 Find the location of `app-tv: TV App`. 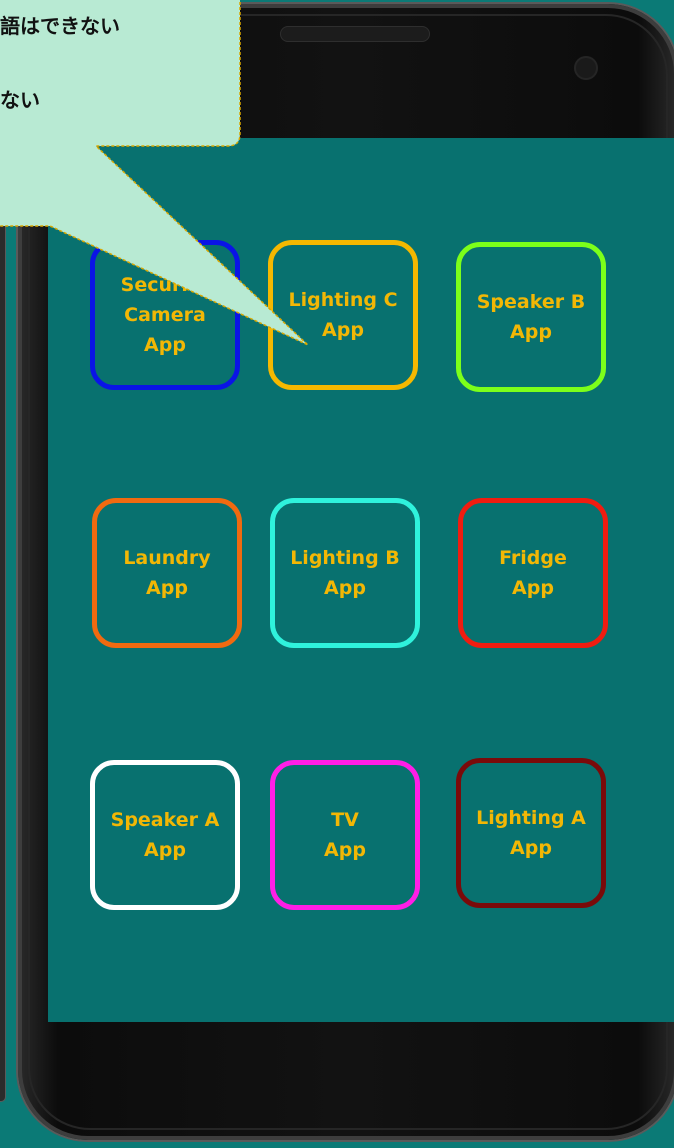

app-tv: TV App is located at coordinates (345, 835).